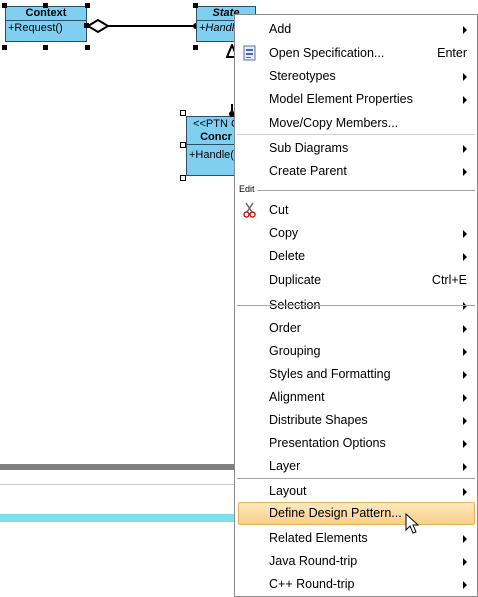 The image size is (478, 597). What do you see at coordinates (356, 171) in the screenshot?
I see `menu-item-create-parent: Create Parent` at bounding box center [356, 171].